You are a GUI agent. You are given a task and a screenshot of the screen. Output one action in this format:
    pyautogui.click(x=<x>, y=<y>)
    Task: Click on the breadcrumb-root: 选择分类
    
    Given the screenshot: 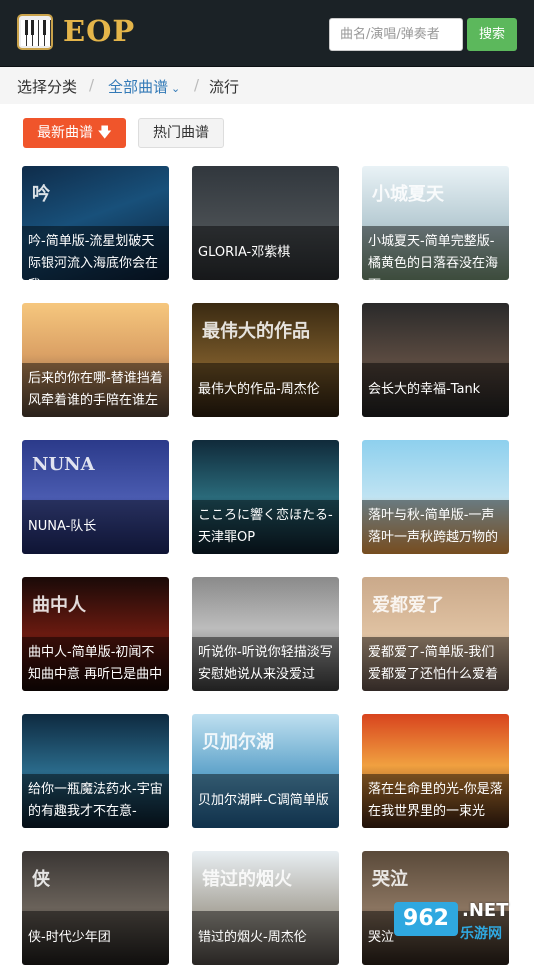 What is the action you would take?
    pyautogui.click(x=47, y=87)
    